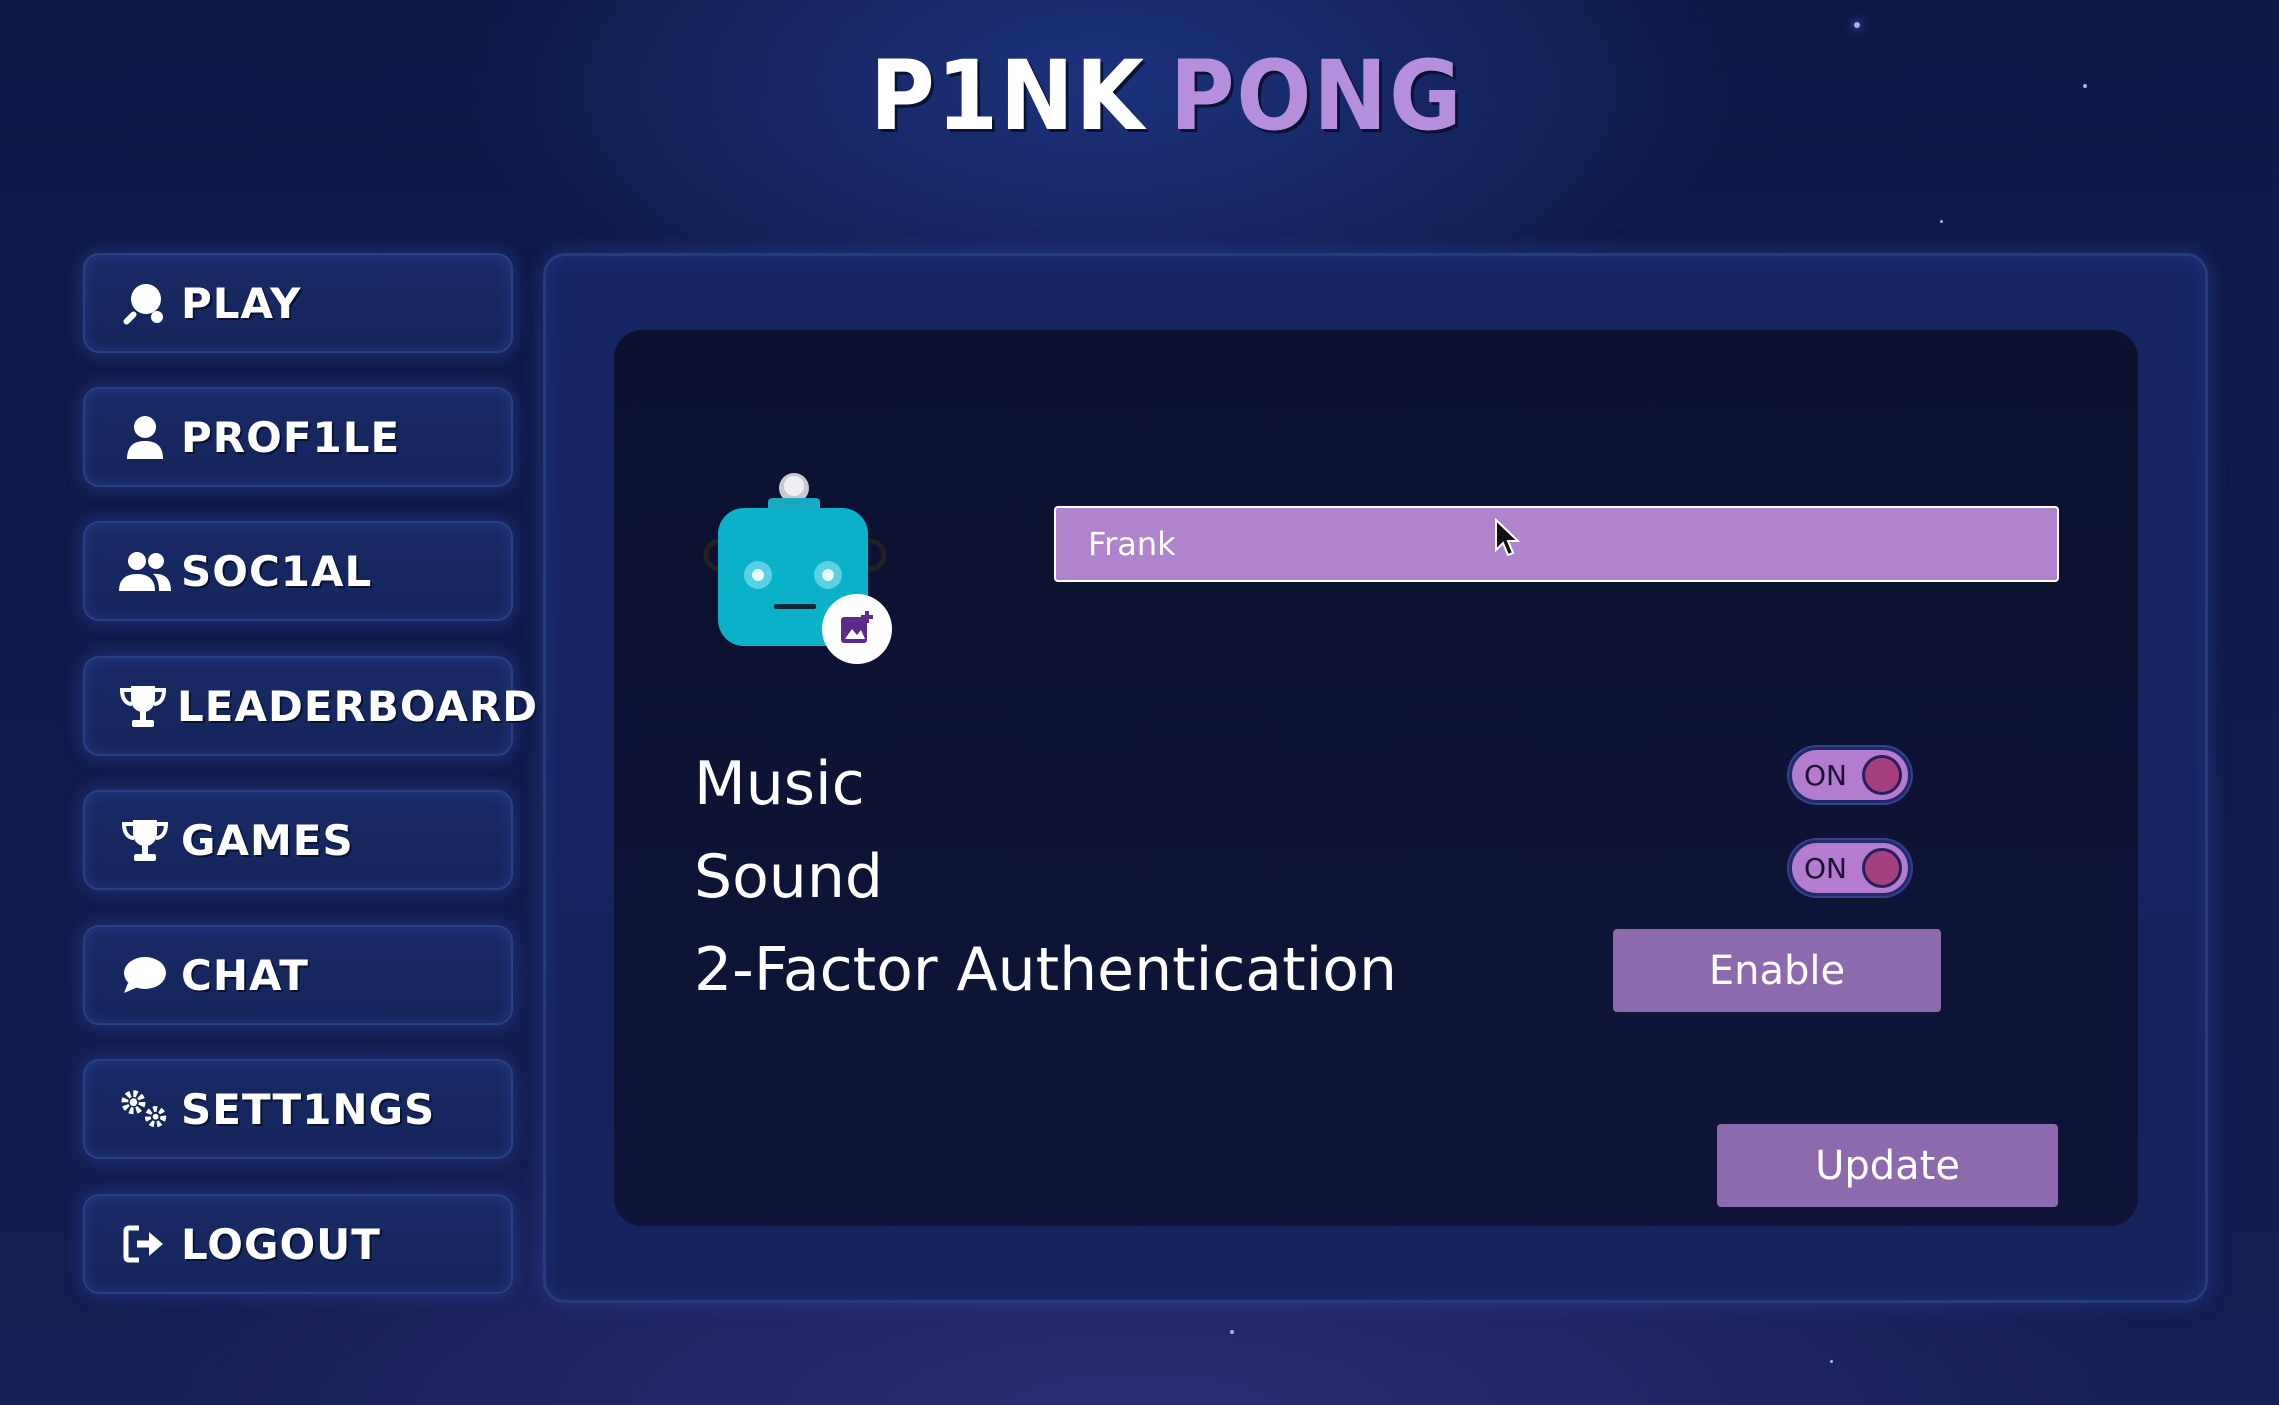 The width and height of the screenshot is (2279, 1405). What do you see at coordinates (145, 437) in the screenshot?
I see `user-icon` at bounding box center [145, 437].